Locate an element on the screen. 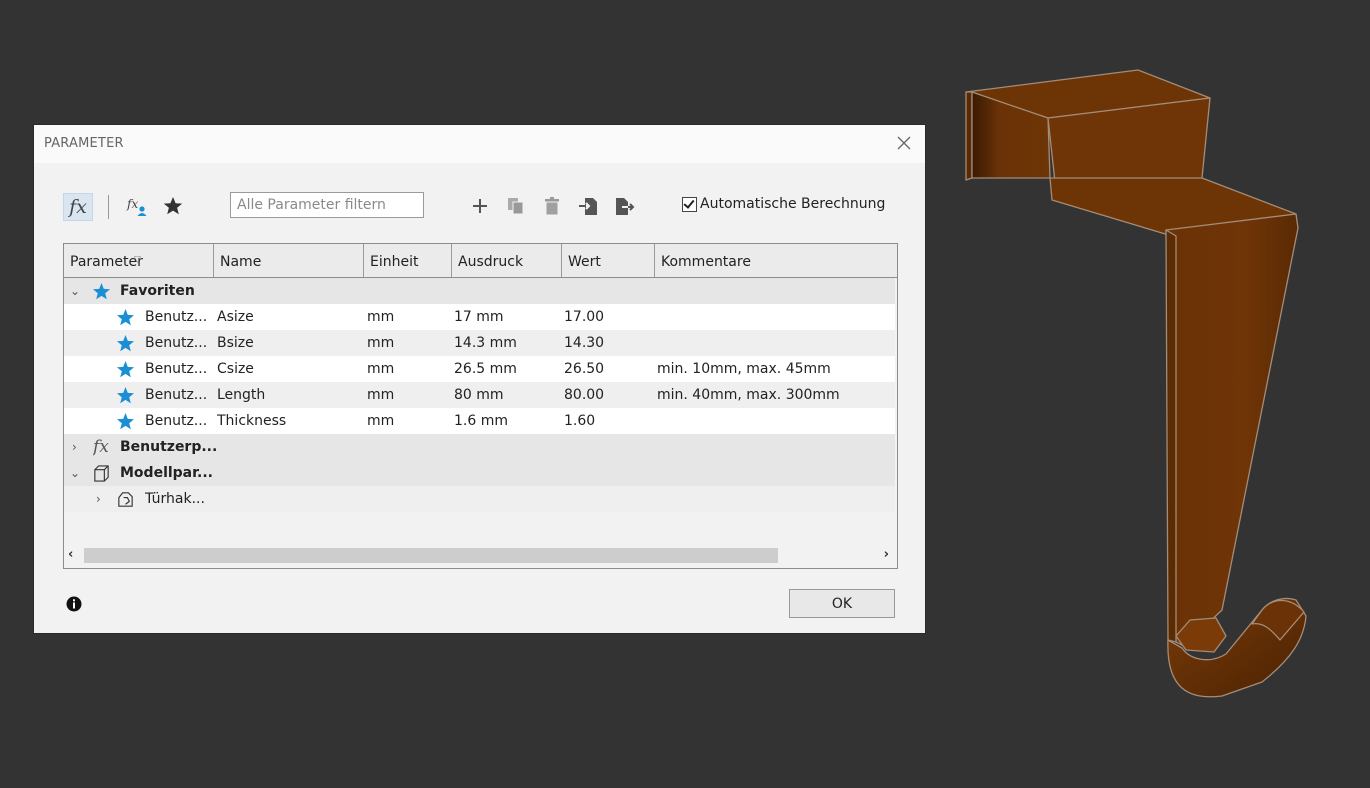 The height and width of the screenshot is (788, 1370). sort-indicator-icon: ▽ is located at coordinates (137, 260).